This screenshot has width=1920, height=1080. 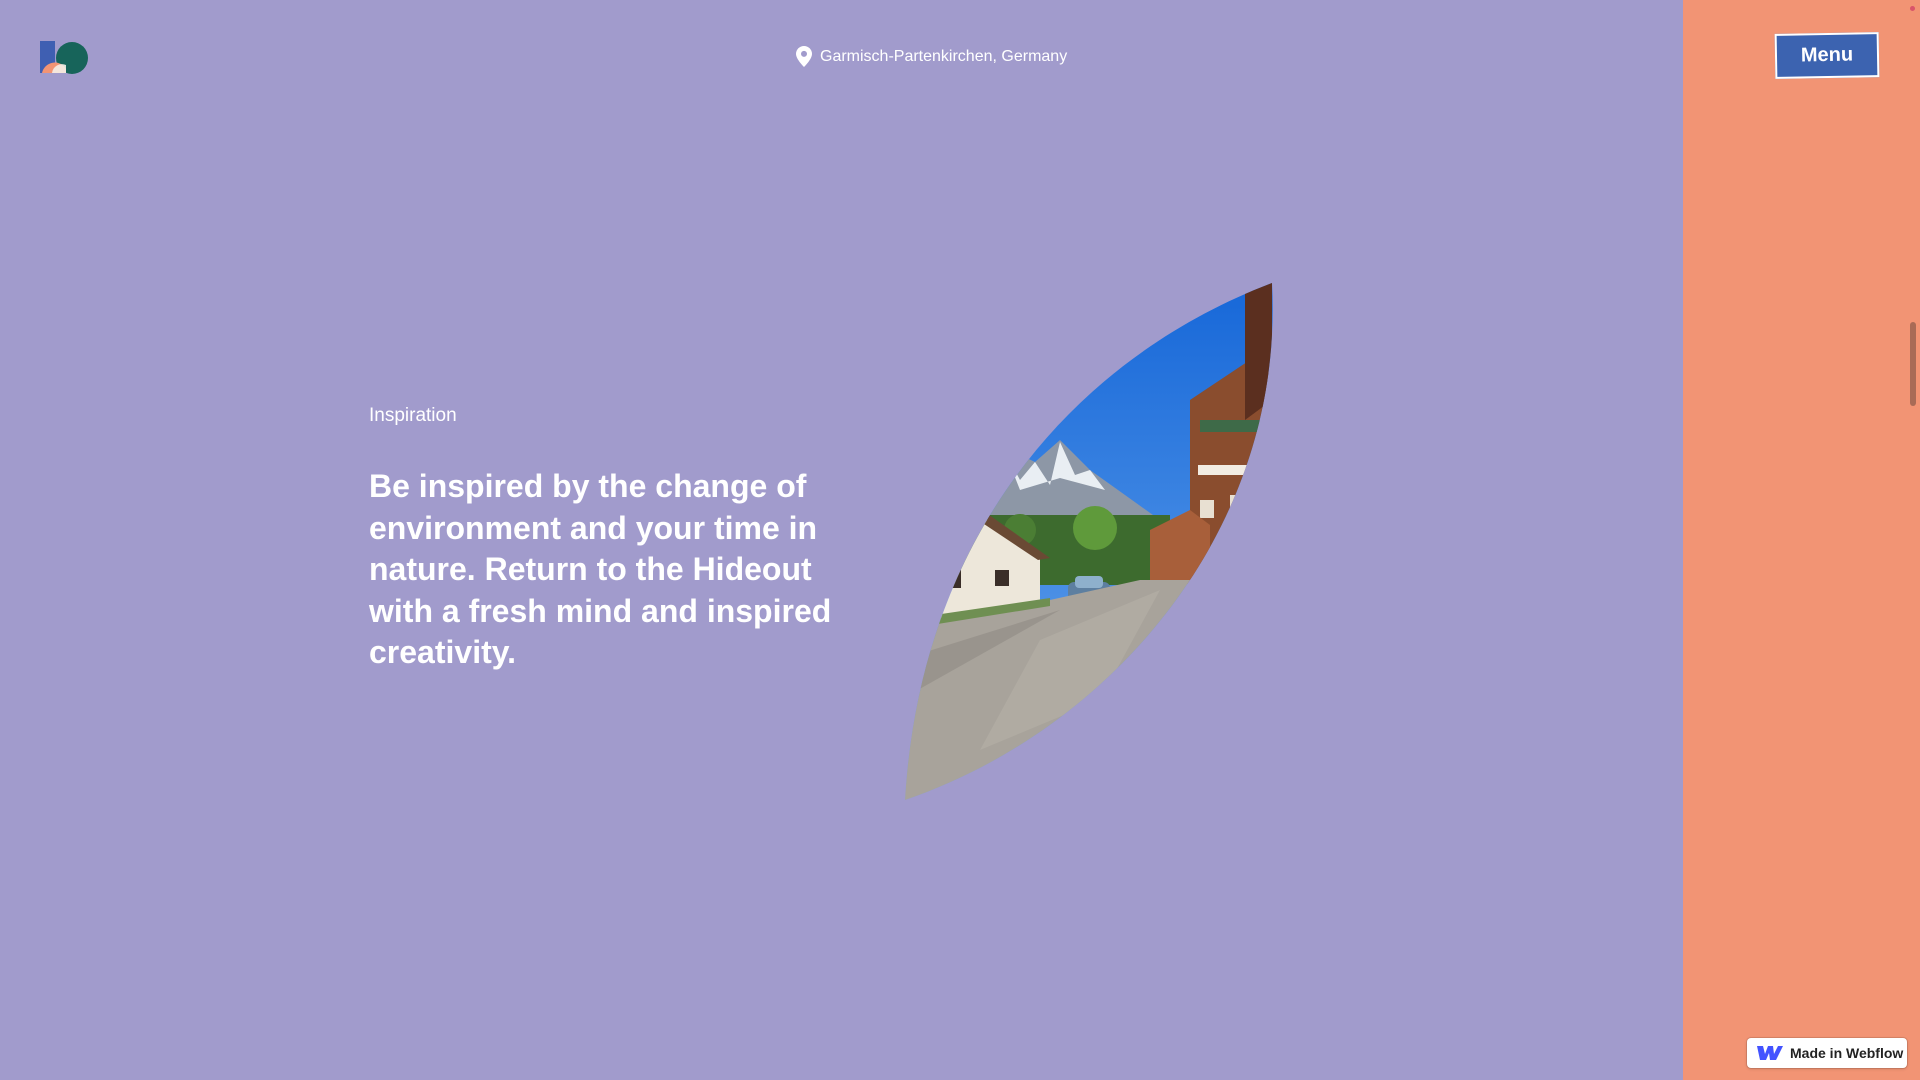 What do you see at coordinates (1847, 1053) in the screenshot?
I see `badge-label: Made in Webflow` at bounding box center [1847, 1053].